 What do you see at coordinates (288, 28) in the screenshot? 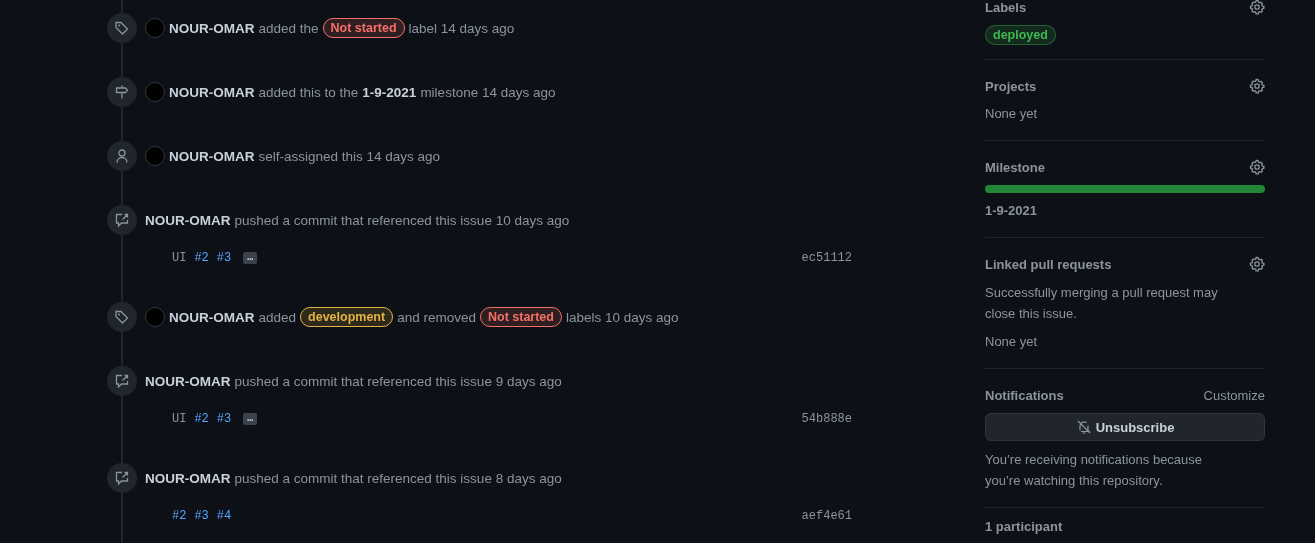
I see `event-text: added the` at bounding box center [288, 28].